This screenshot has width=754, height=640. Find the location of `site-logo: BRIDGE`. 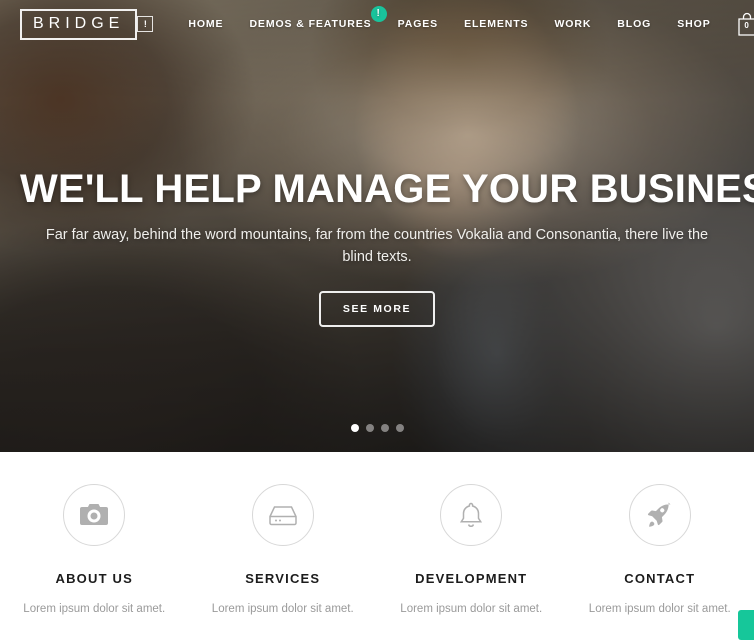

site-logo: BRIDGE is located at coordinates (79, 24).